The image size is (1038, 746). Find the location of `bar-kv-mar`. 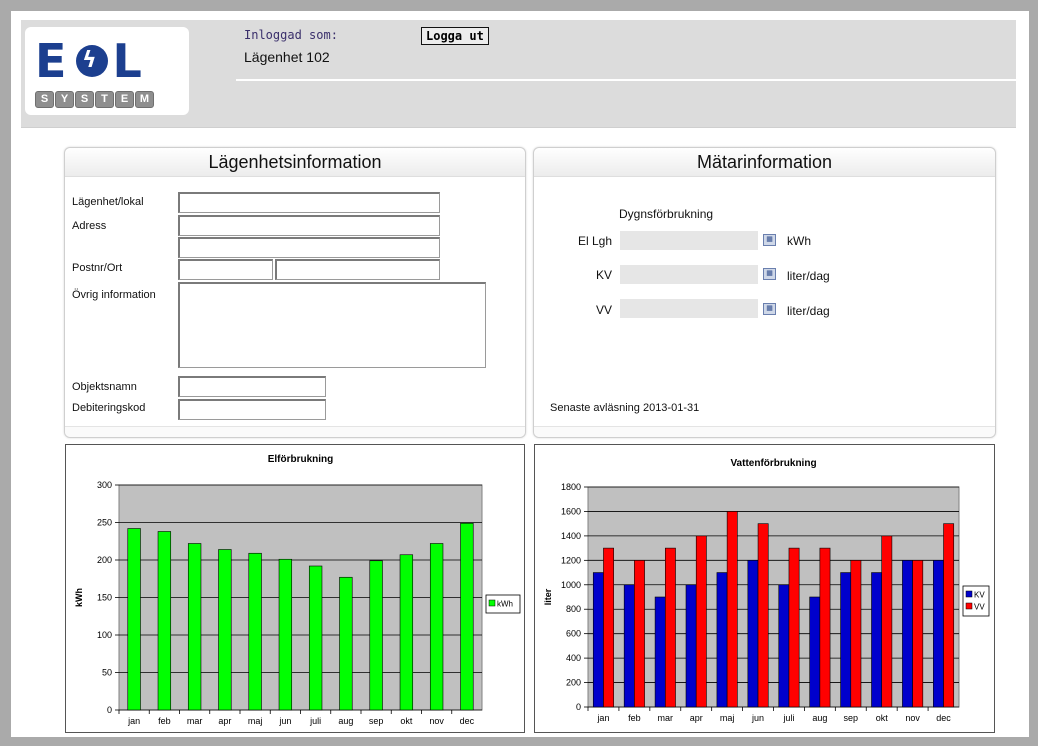

bar-kv-mar is located at coordinates (660, 652).